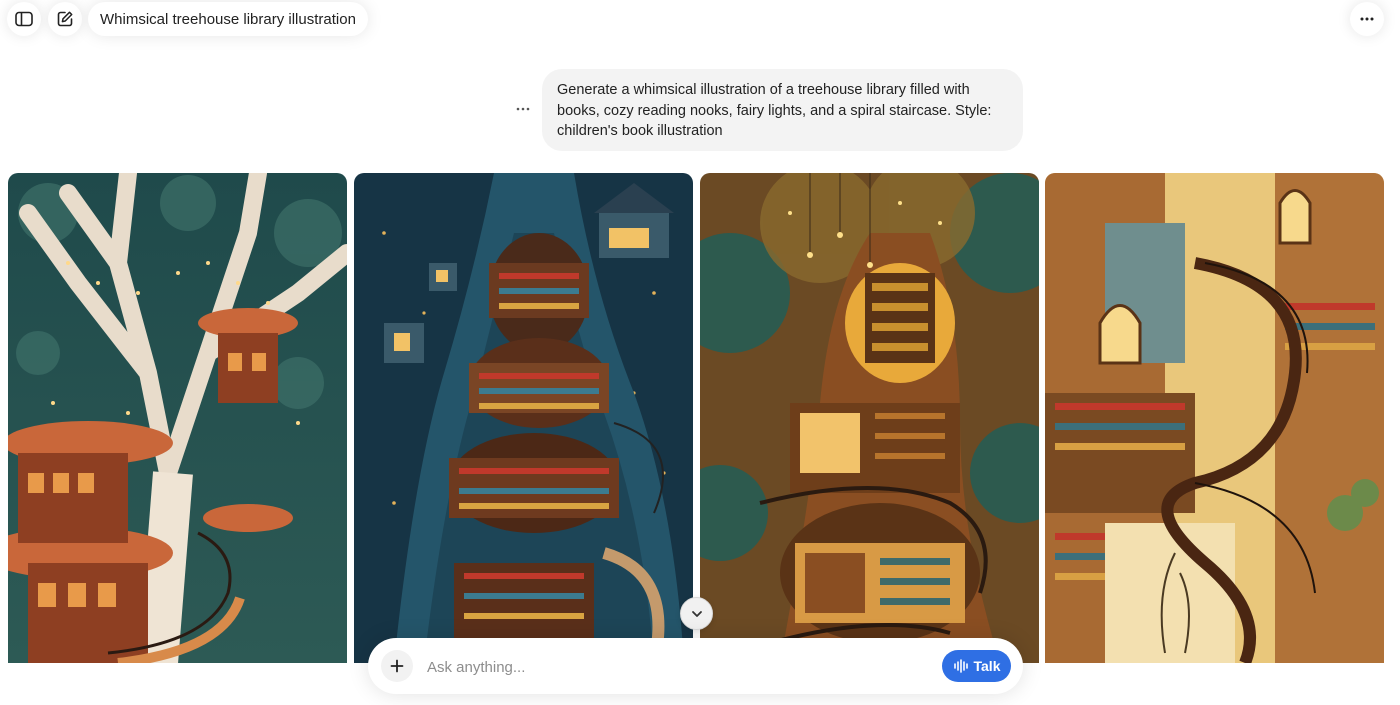 The image size is (1400, 705). What do you see at coordinates (987, 666) in the screenshot?
I see `talk-label: Talk` at bounding box center [987, 666].